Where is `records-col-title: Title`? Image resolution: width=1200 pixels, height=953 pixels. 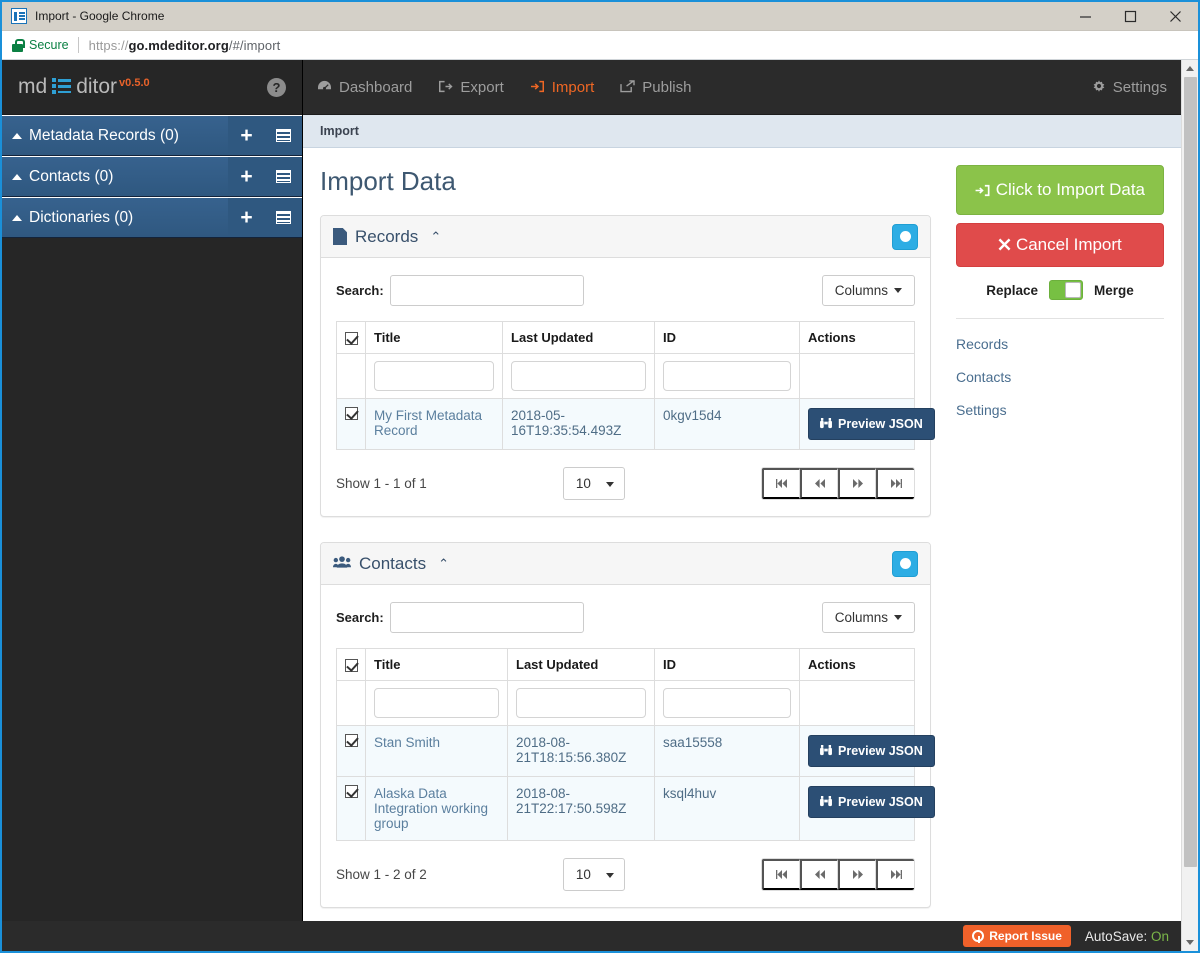
records-col-title: Title is located at coordinates (434, 337).